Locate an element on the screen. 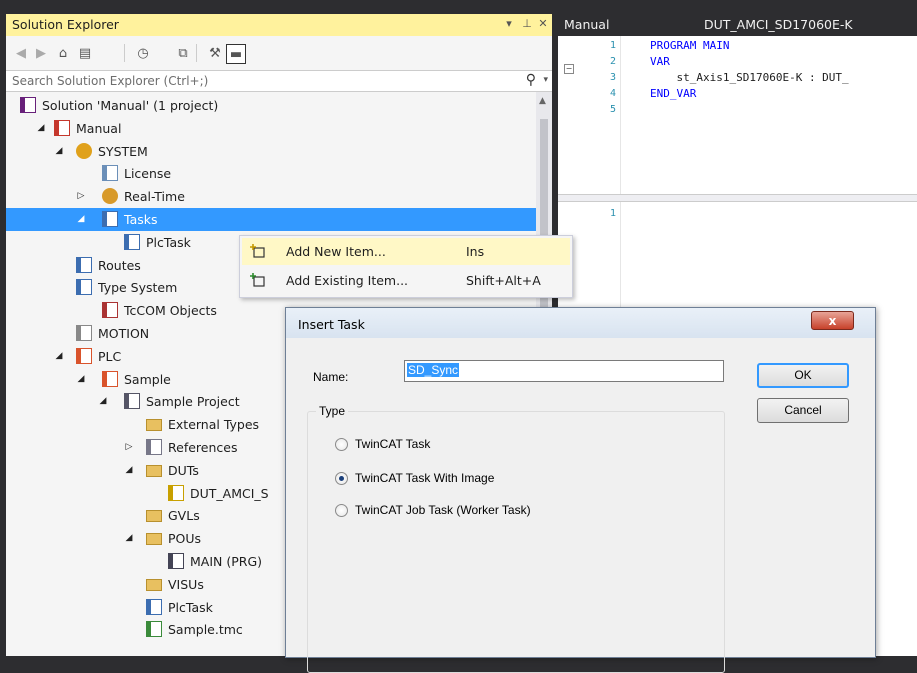 This screenshot has height=673, width=917. switch-views-icon: ▤ is located at coordinates (85, 53).